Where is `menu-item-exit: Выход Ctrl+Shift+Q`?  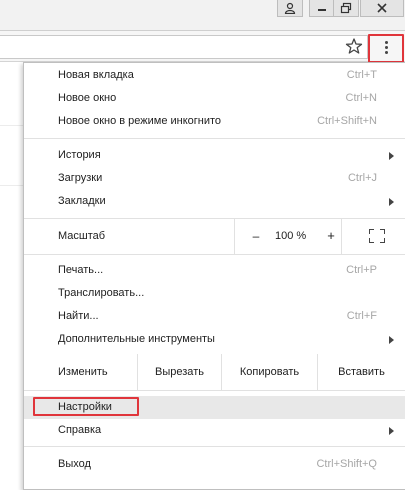 menu-item-exit: Выход Ctrl+Shift+Q is located at coordinates (214, 464).